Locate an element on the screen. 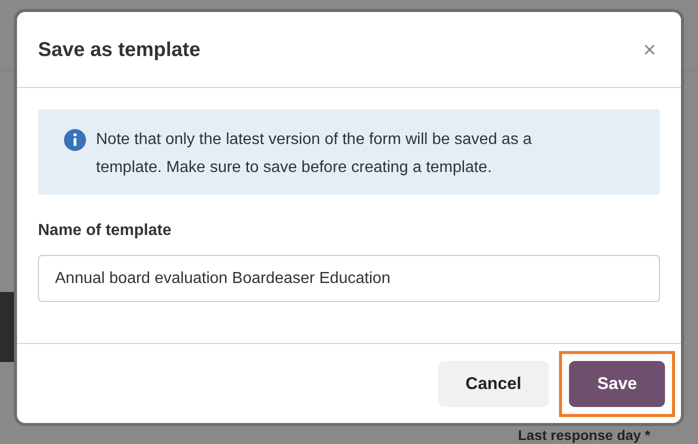 The height and width of the screenshot is (444, 698). save-button: Save is located at coordinates (617, 383).